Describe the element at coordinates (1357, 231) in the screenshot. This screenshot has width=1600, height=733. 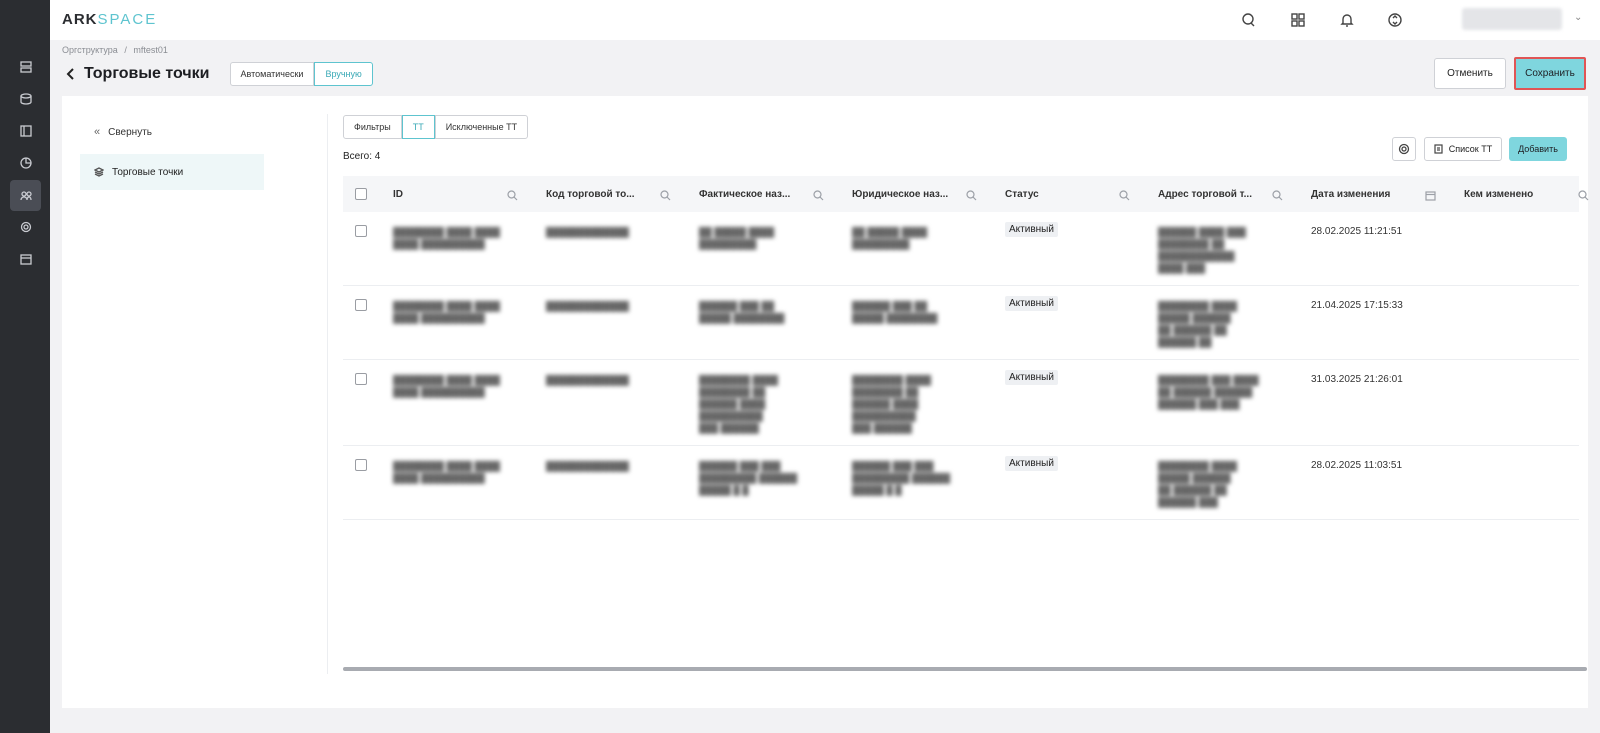
I see `date-modified: 28.02.2025 11:21:51` at that location.